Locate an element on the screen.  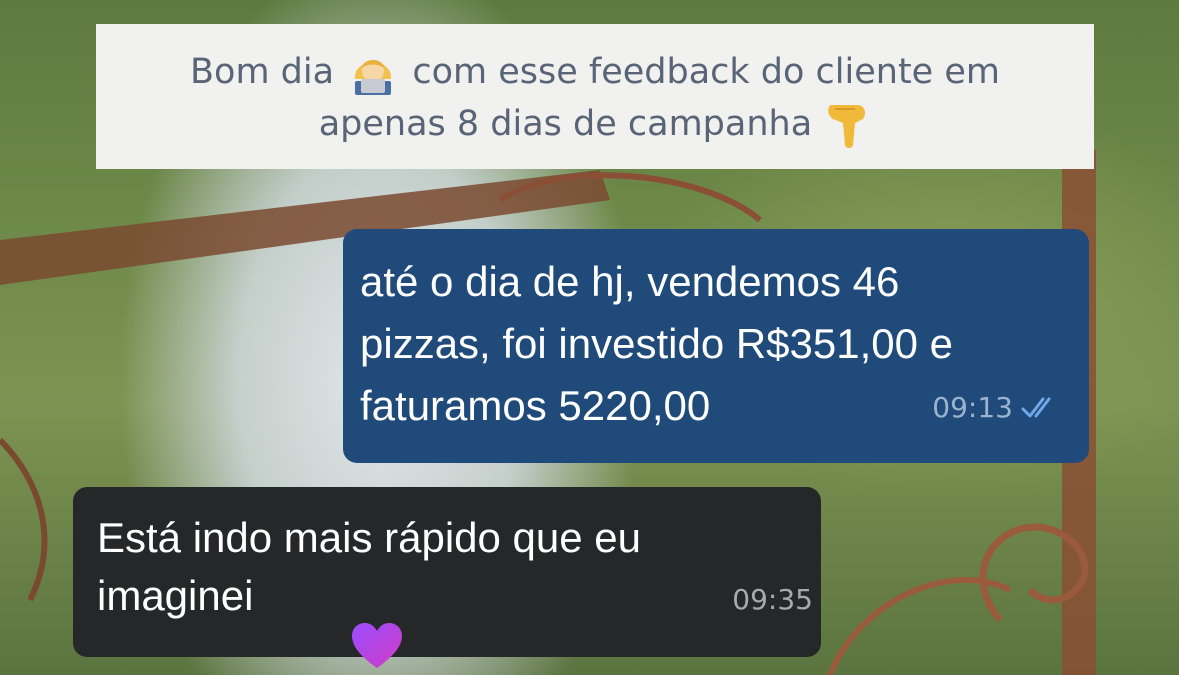
message-meta: 09:13 is located at coordinates (996, 408).